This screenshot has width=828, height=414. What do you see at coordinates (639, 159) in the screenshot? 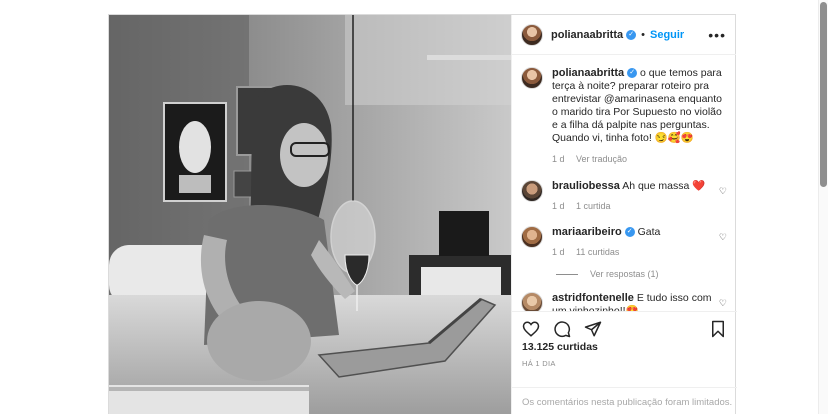
I see `caption-meta: 1 d Ver tradução` at bounding box center [639, 159].